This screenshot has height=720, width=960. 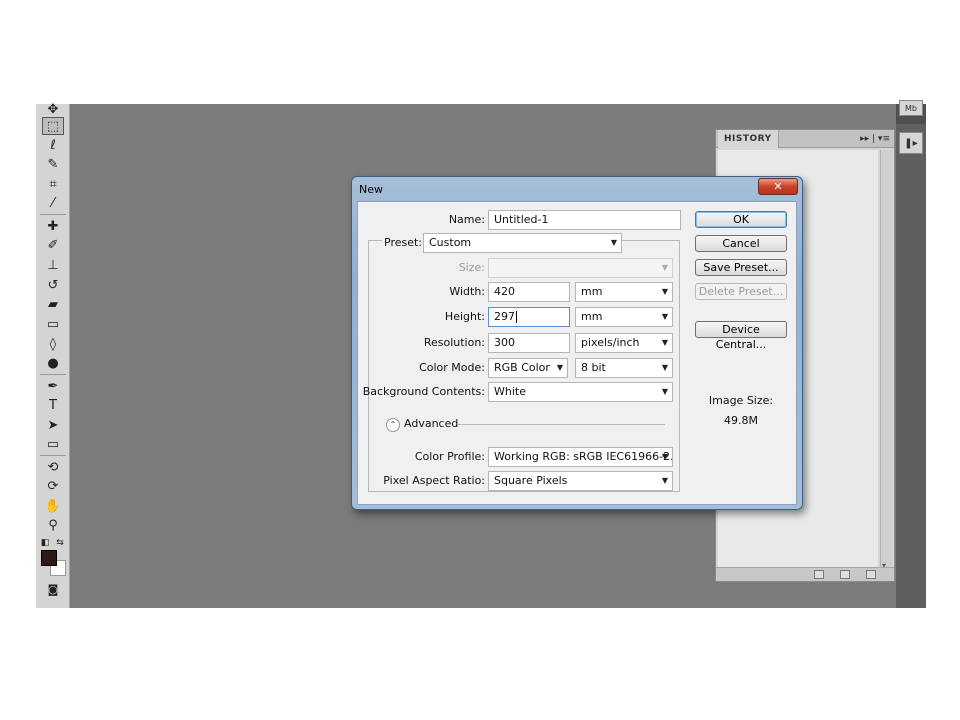 I want to click on history-panel-icon: ❚▸, so click(x=911, y=143).